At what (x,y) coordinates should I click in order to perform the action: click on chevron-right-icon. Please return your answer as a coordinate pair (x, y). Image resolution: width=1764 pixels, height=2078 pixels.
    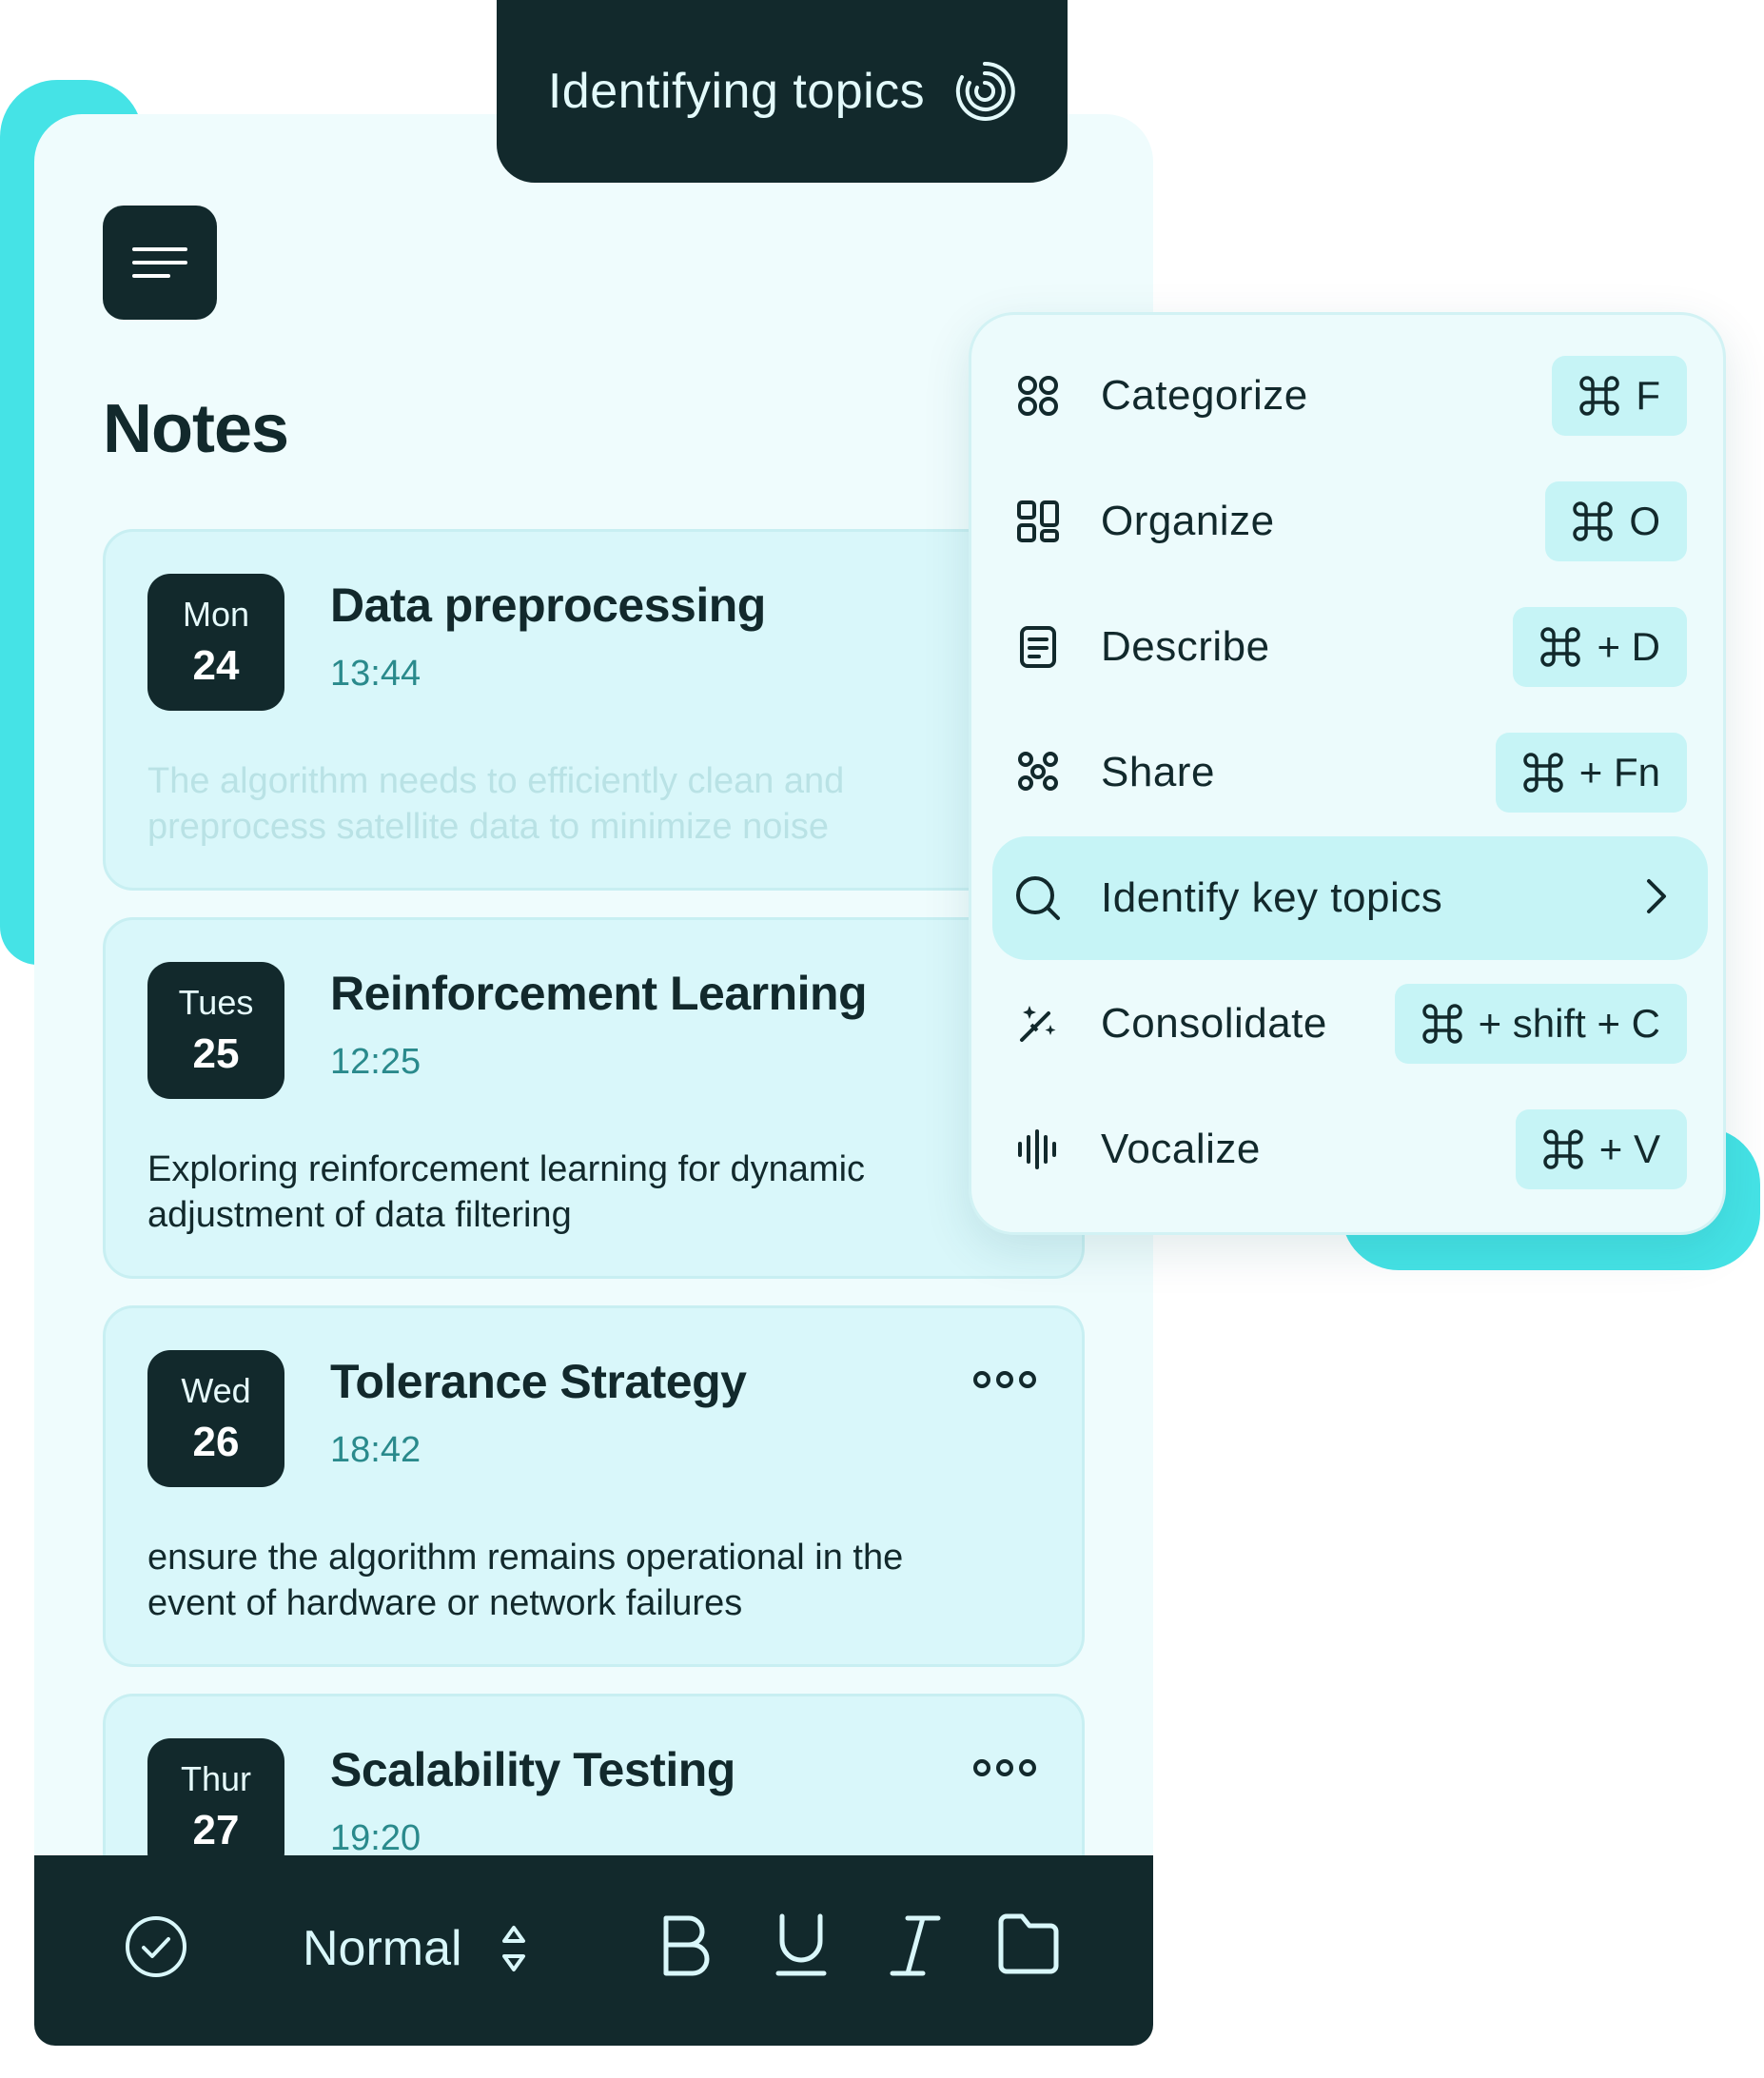
    Looking at the image, I should click on (1655, 898).